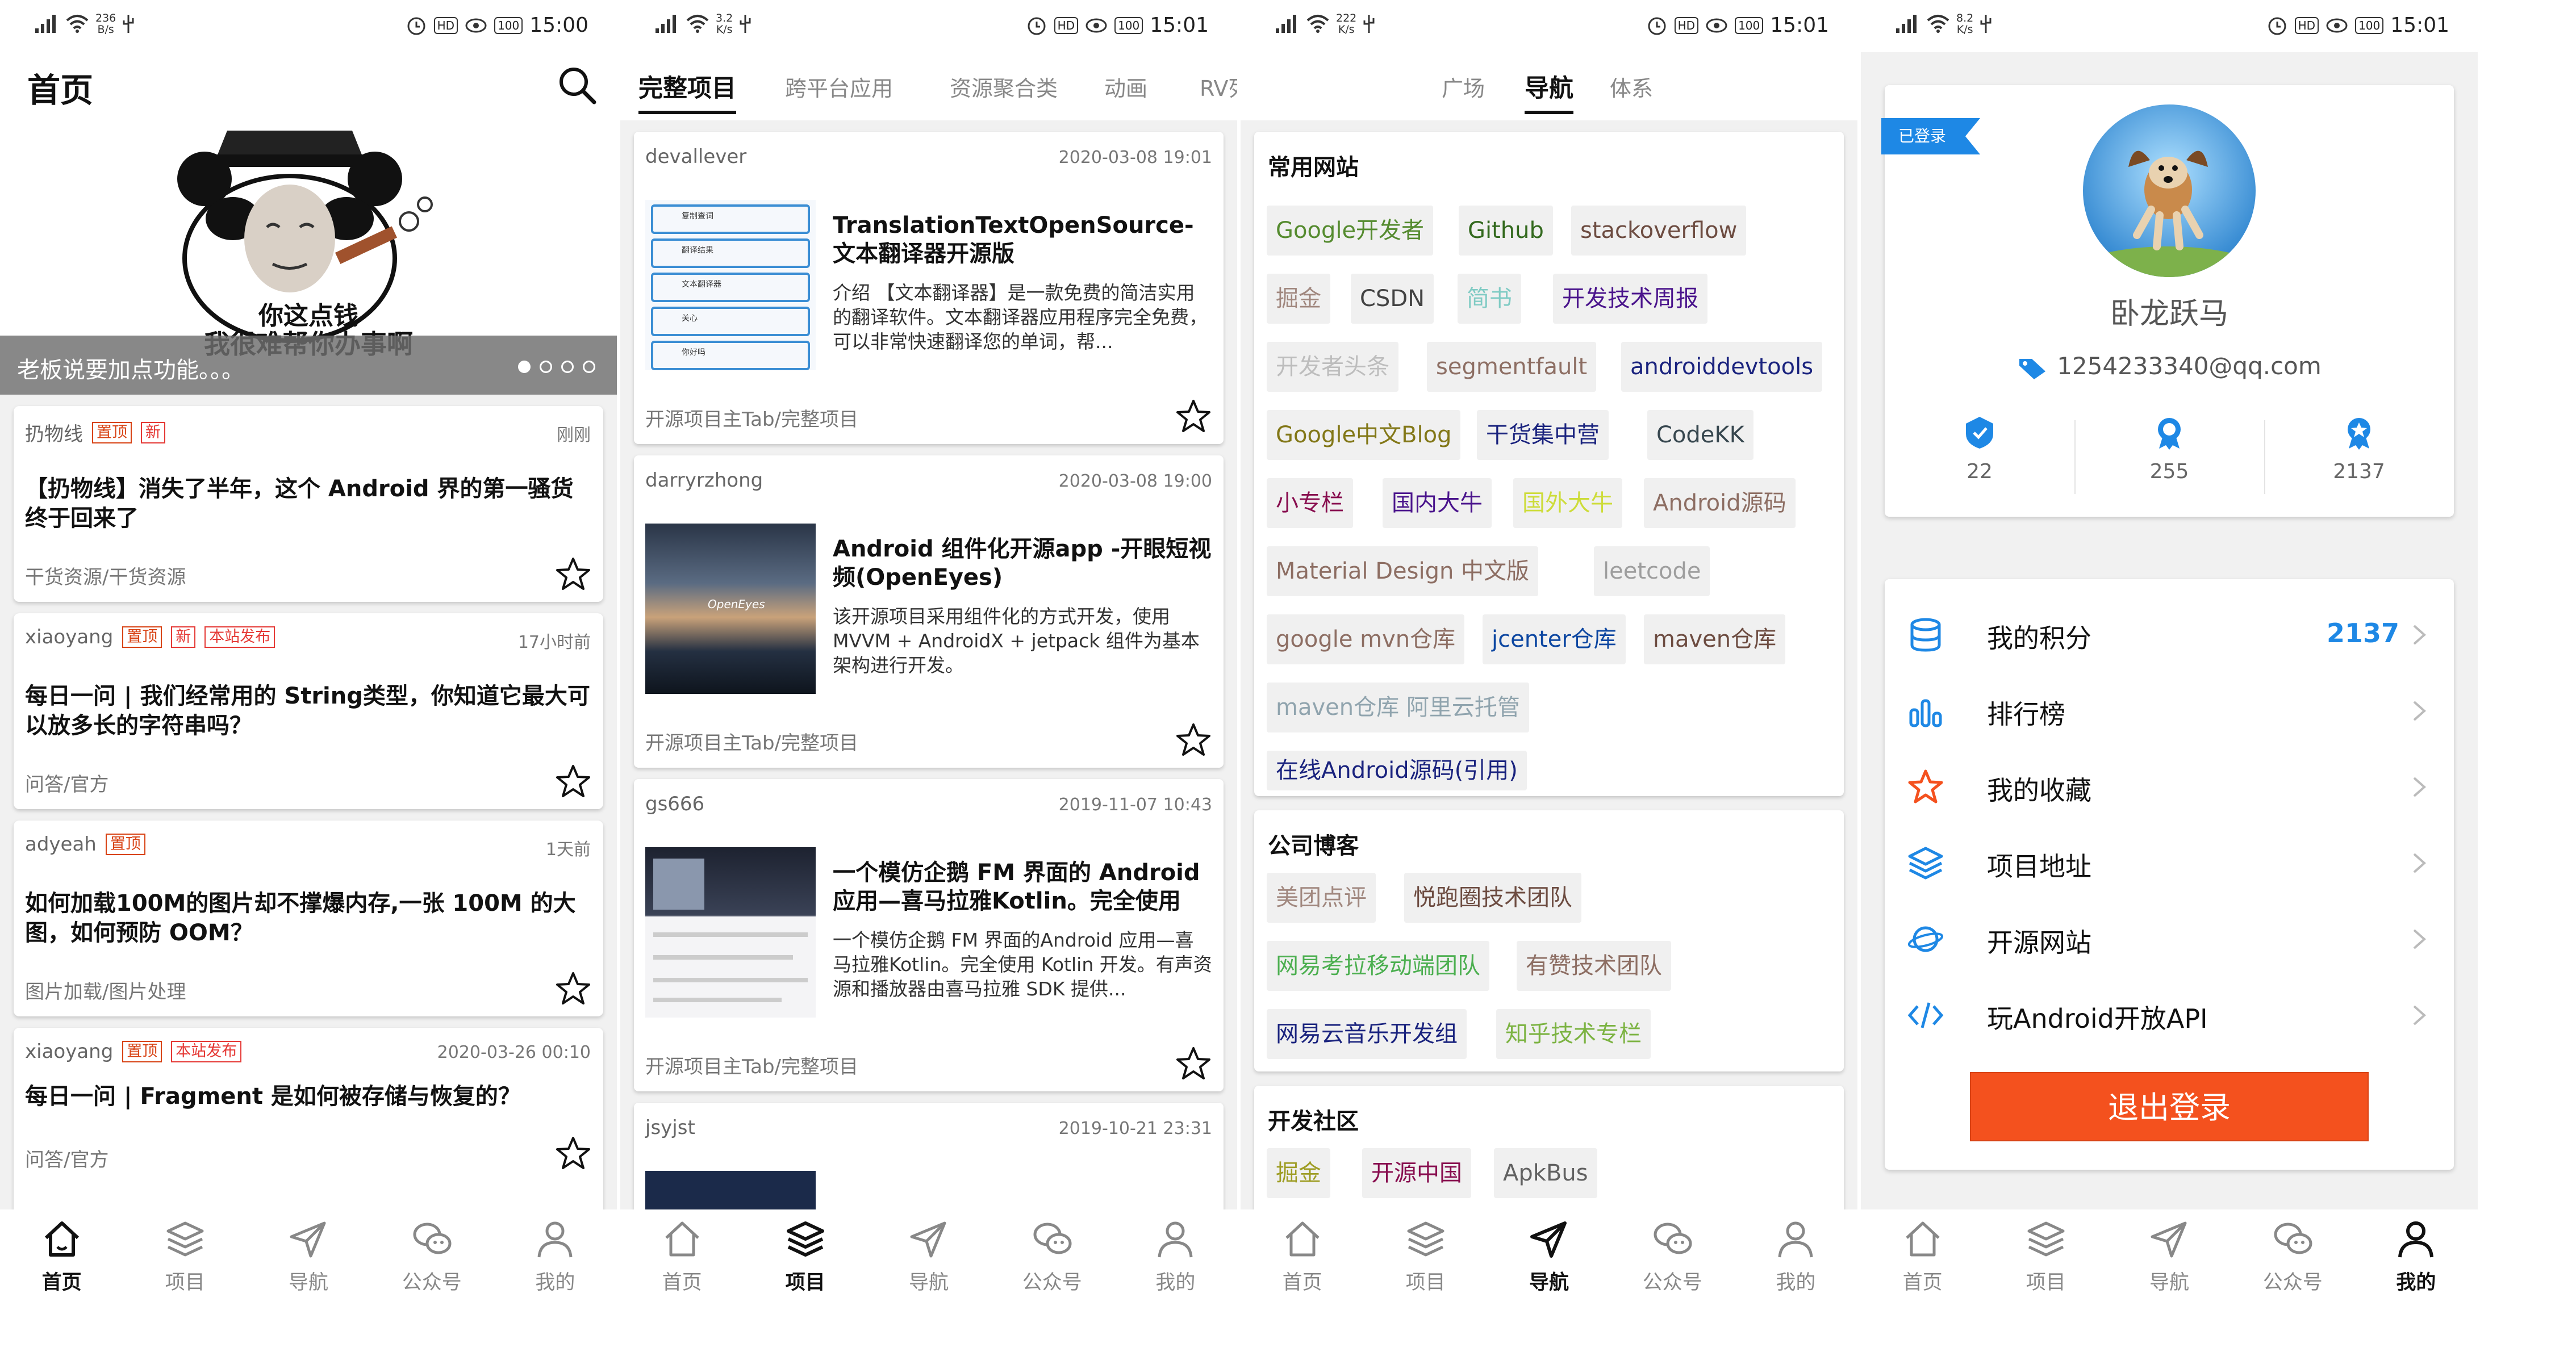 The image size is (2576, 1352). Describe the element at coordinates (1543, 435) in the screenshot. I see `nav-link: 干货集中营` at that location.